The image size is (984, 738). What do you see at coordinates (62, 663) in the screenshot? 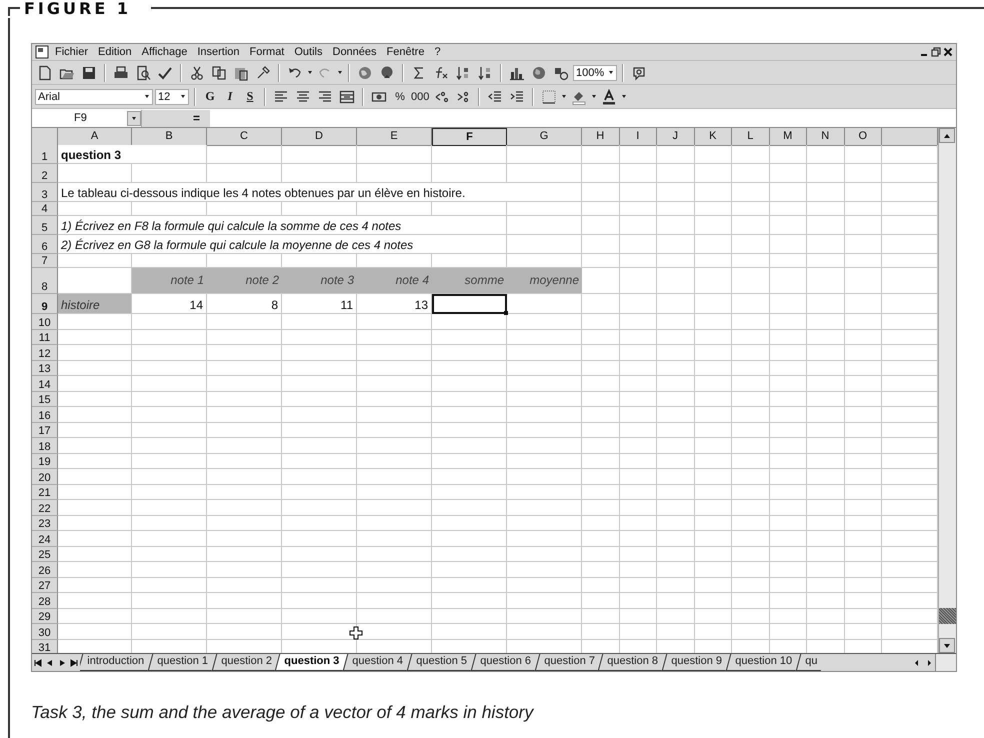
I see `next-sheet-icon` at bounding box center [62, 663].